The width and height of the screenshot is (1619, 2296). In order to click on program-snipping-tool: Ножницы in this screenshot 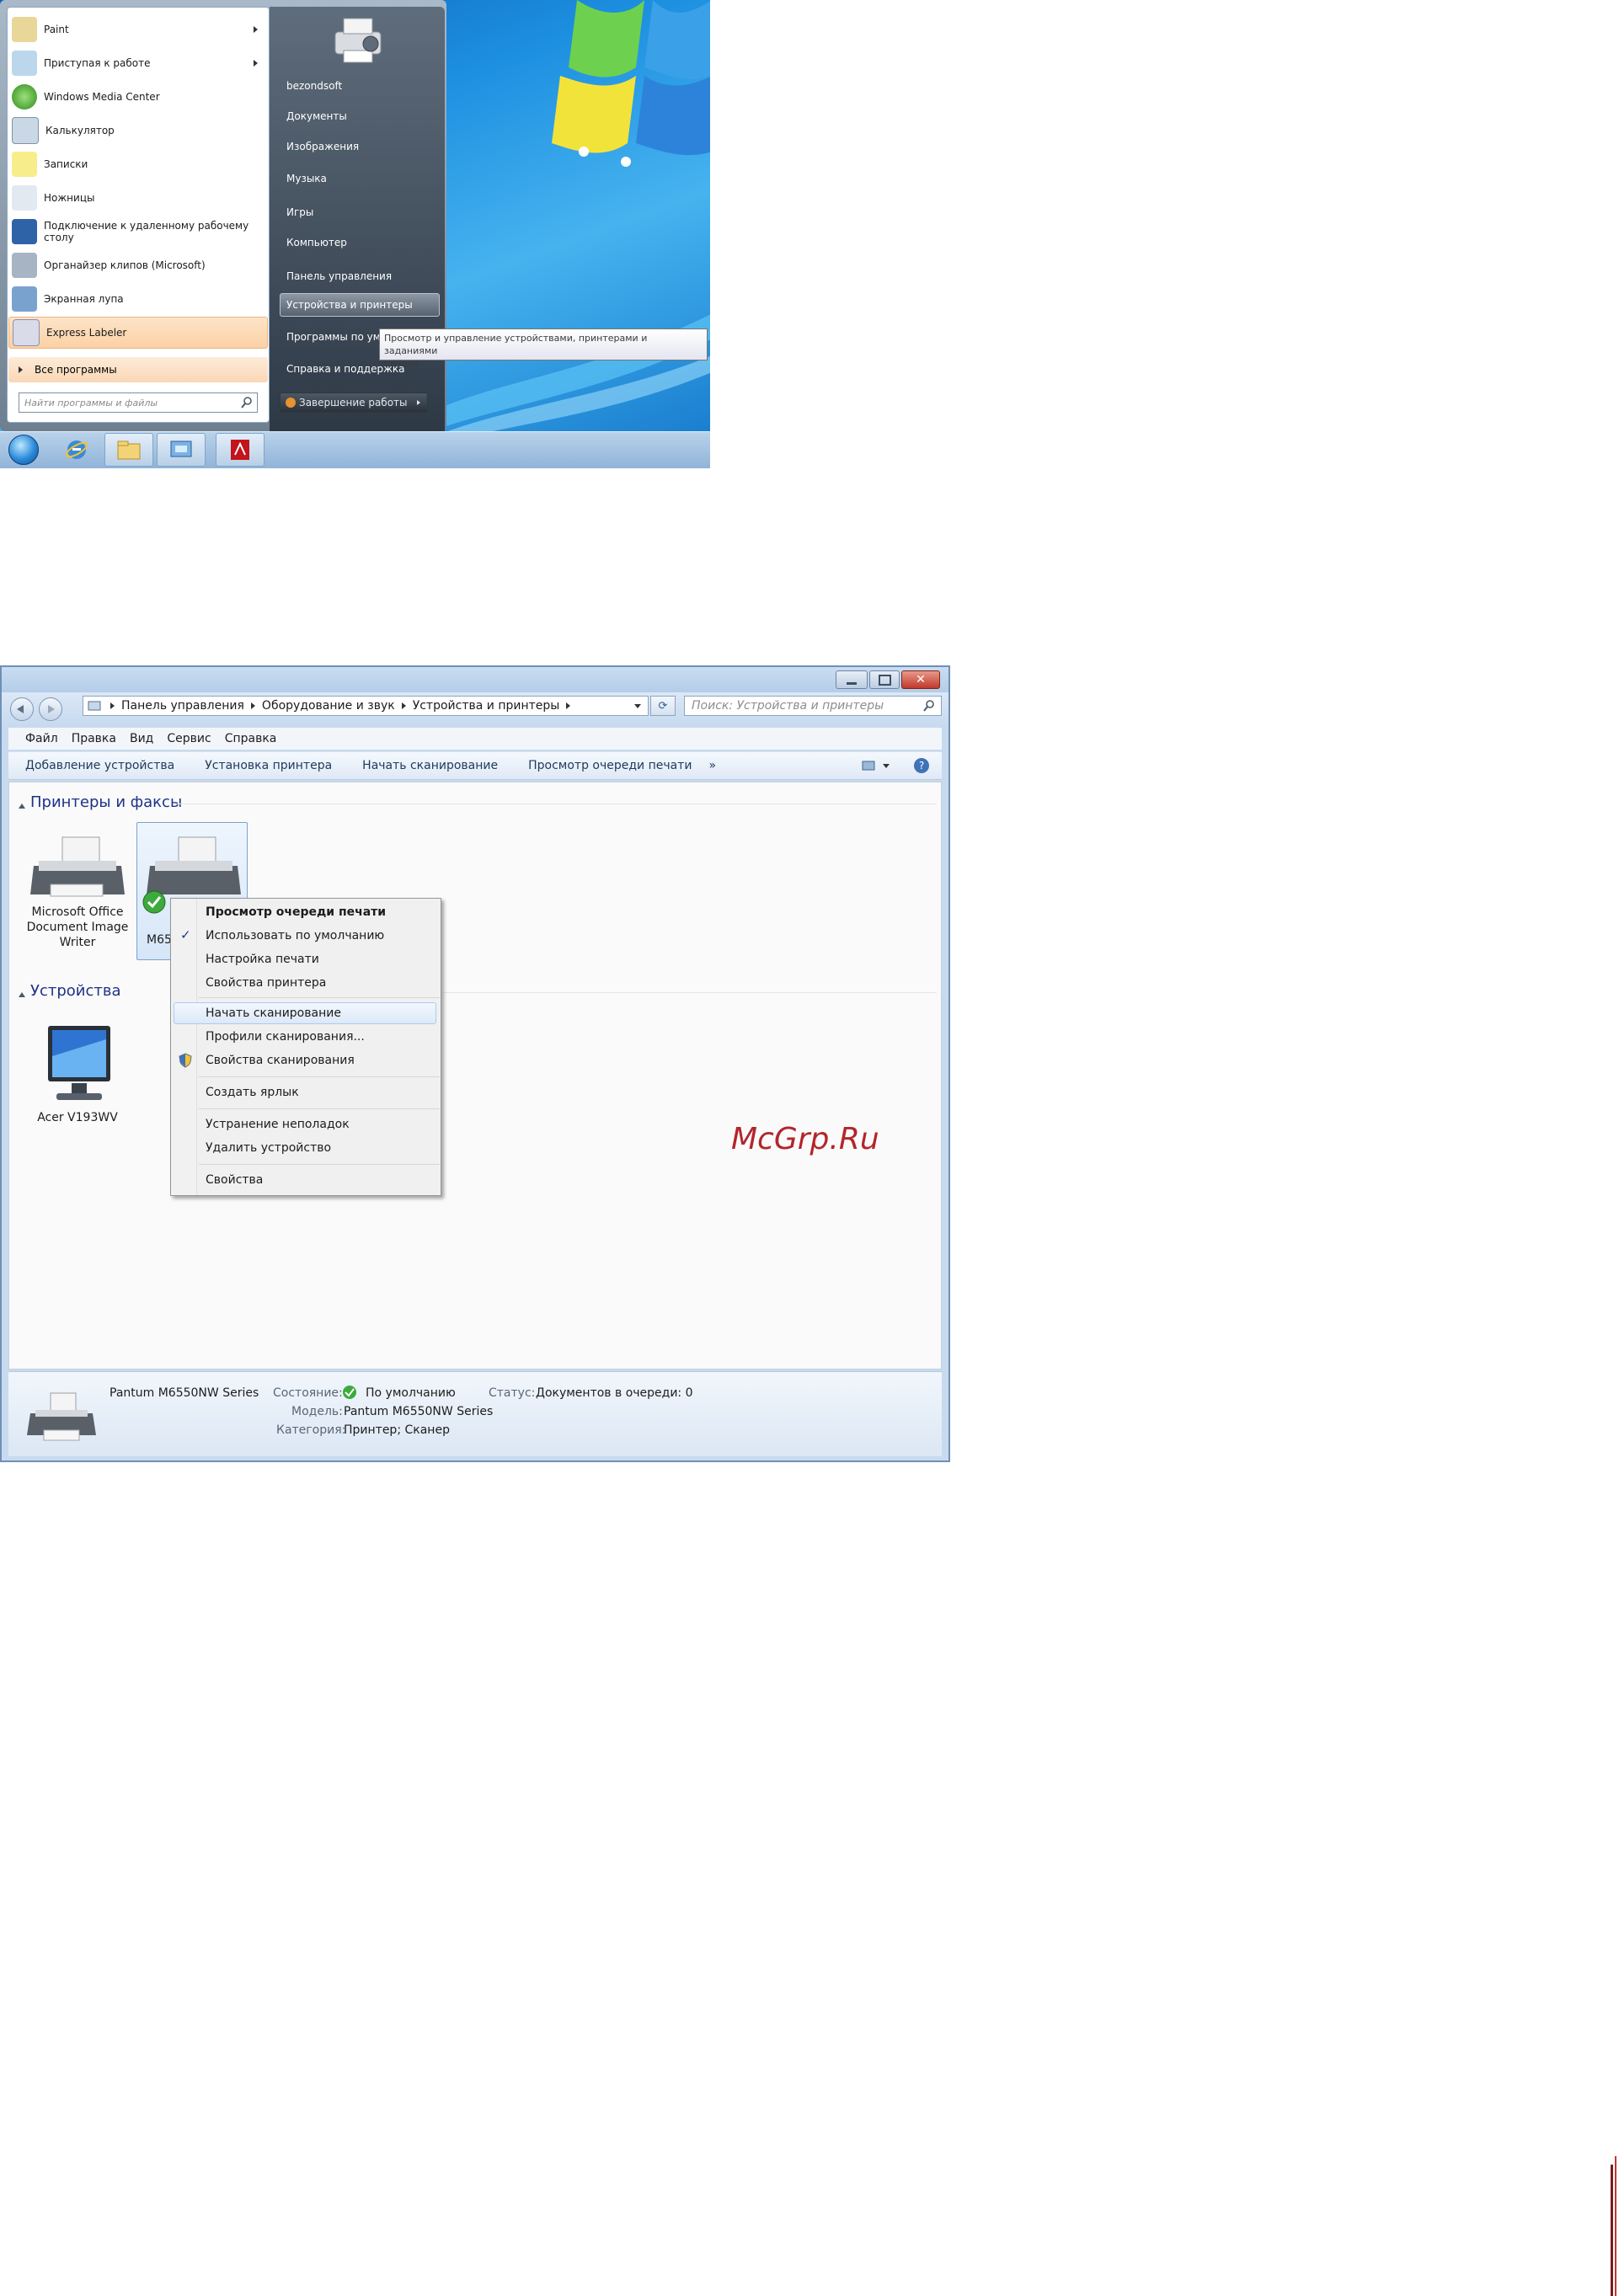, I will do `click(138, 198)`.